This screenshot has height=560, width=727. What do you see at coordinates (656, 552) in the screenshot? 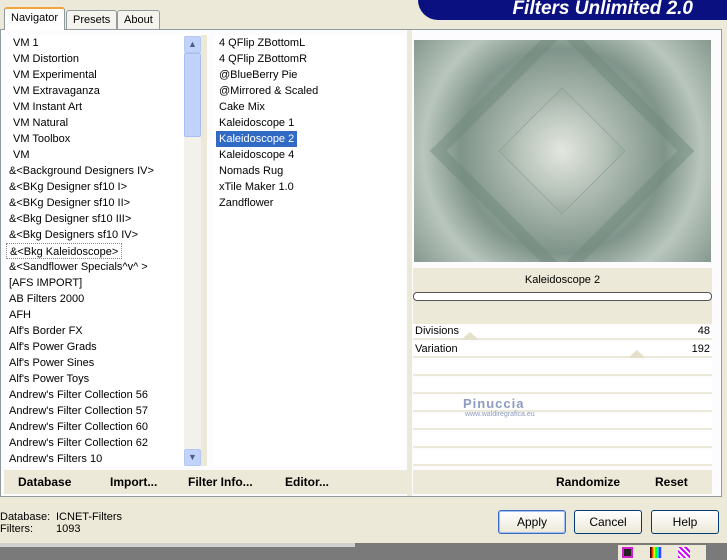
I see `color-gradient-icon` at bounding box center [656, 552].